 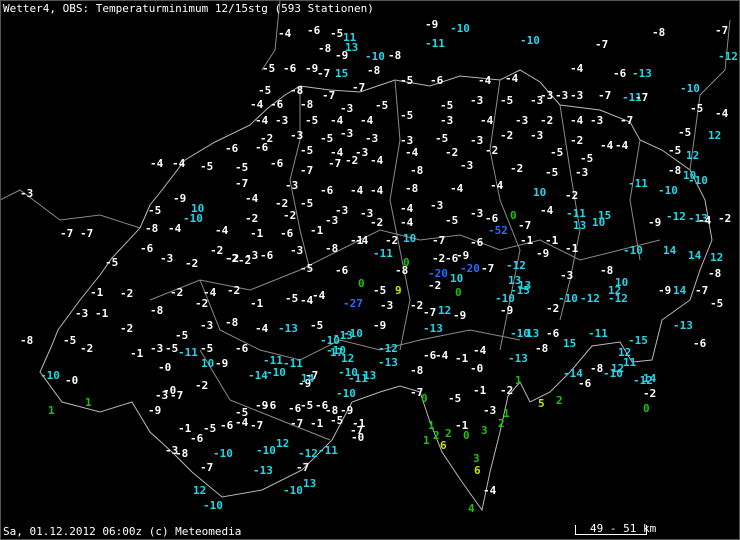 I want to click on station-temperature: 2, so click(x=436, y=435).